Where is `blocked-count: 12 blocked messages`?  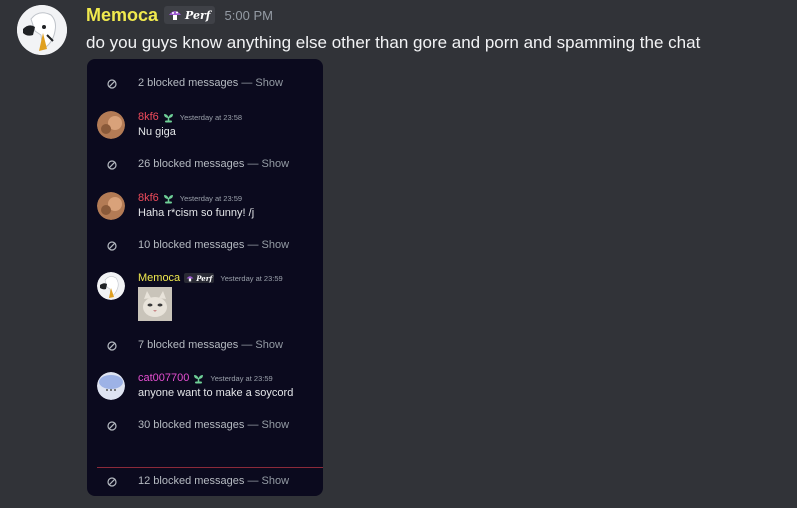 blocked-count: 12 blocked messages is located at coordinates (191, 481).